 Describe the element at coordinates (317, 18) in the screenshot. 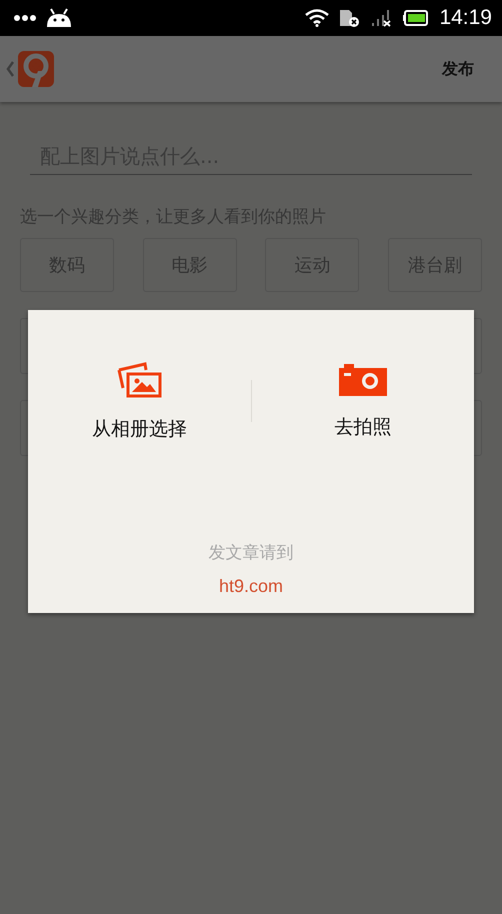

I see `wifi-icon` at that location.